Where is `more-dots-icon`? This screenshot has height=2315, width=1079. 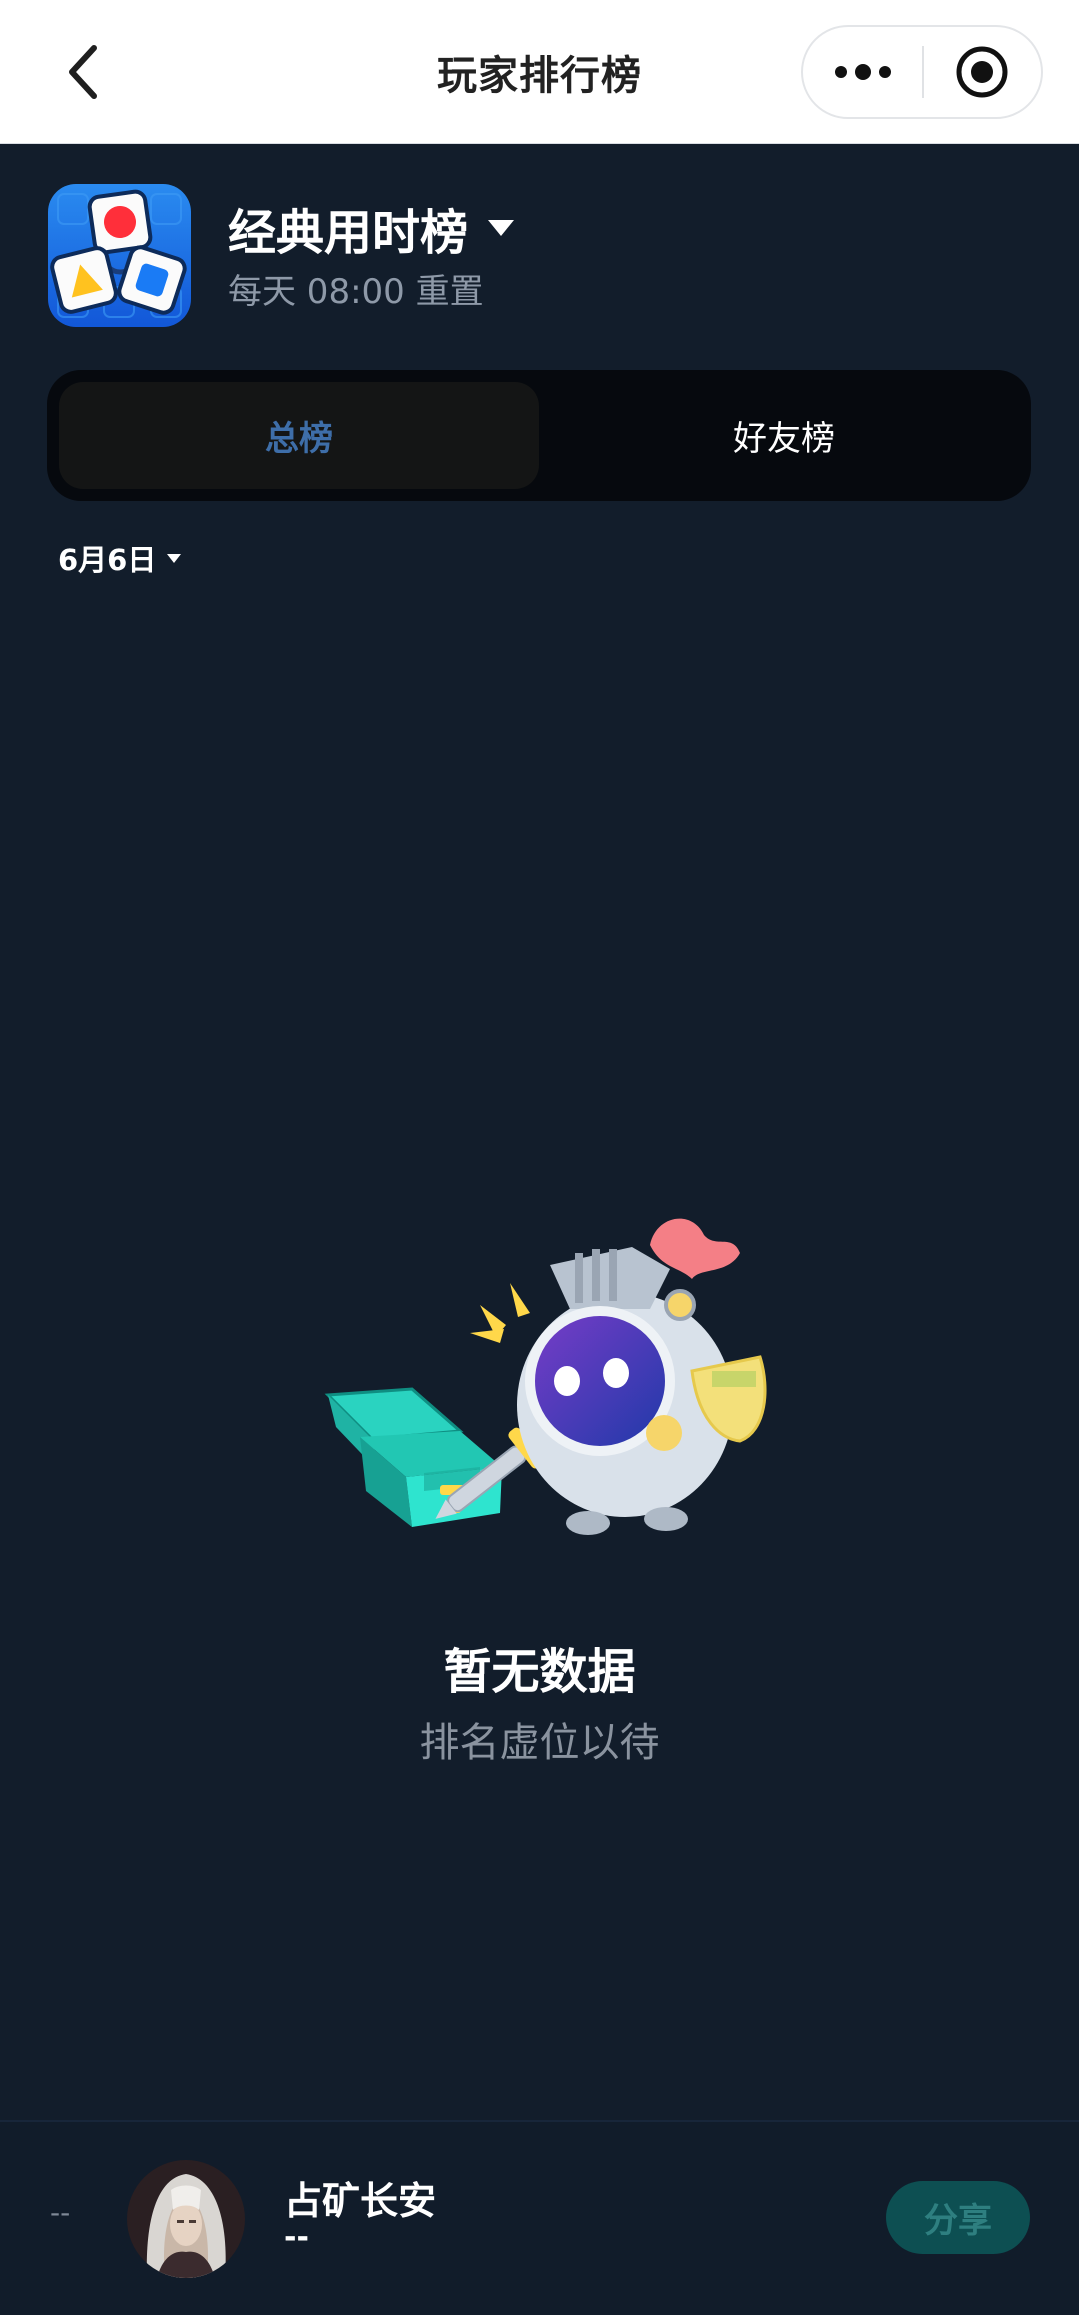 more-dots-icon is located at coordinates (862, 72).